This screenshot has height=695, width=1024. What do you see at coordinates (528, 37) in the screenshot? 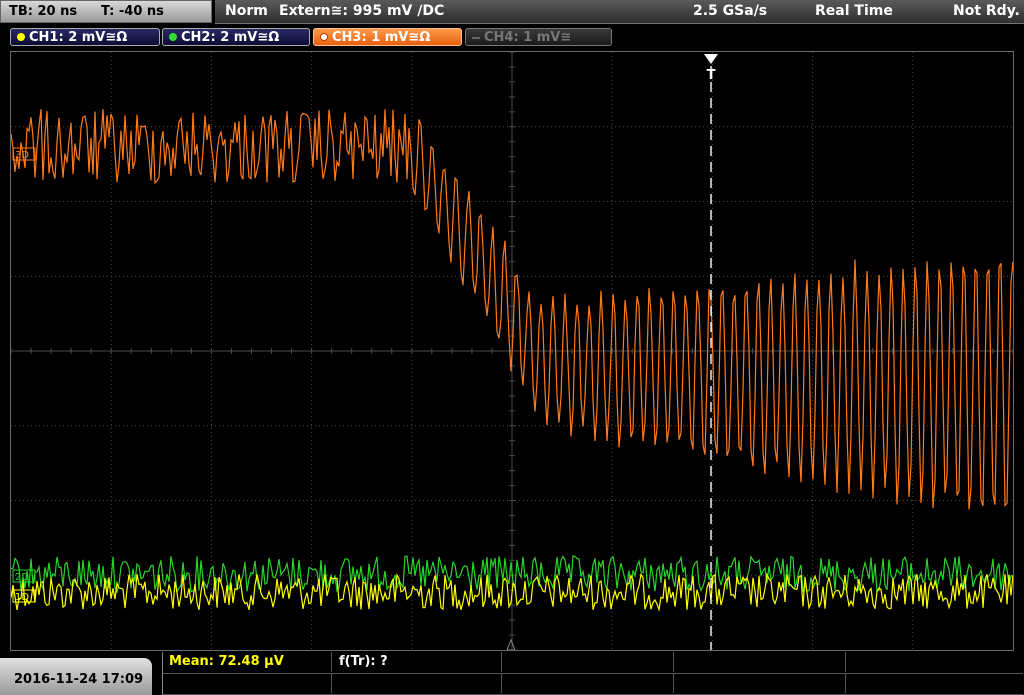
I see `ch4-label: CH4: 1 mV≅` at bounding box center [528, 37].